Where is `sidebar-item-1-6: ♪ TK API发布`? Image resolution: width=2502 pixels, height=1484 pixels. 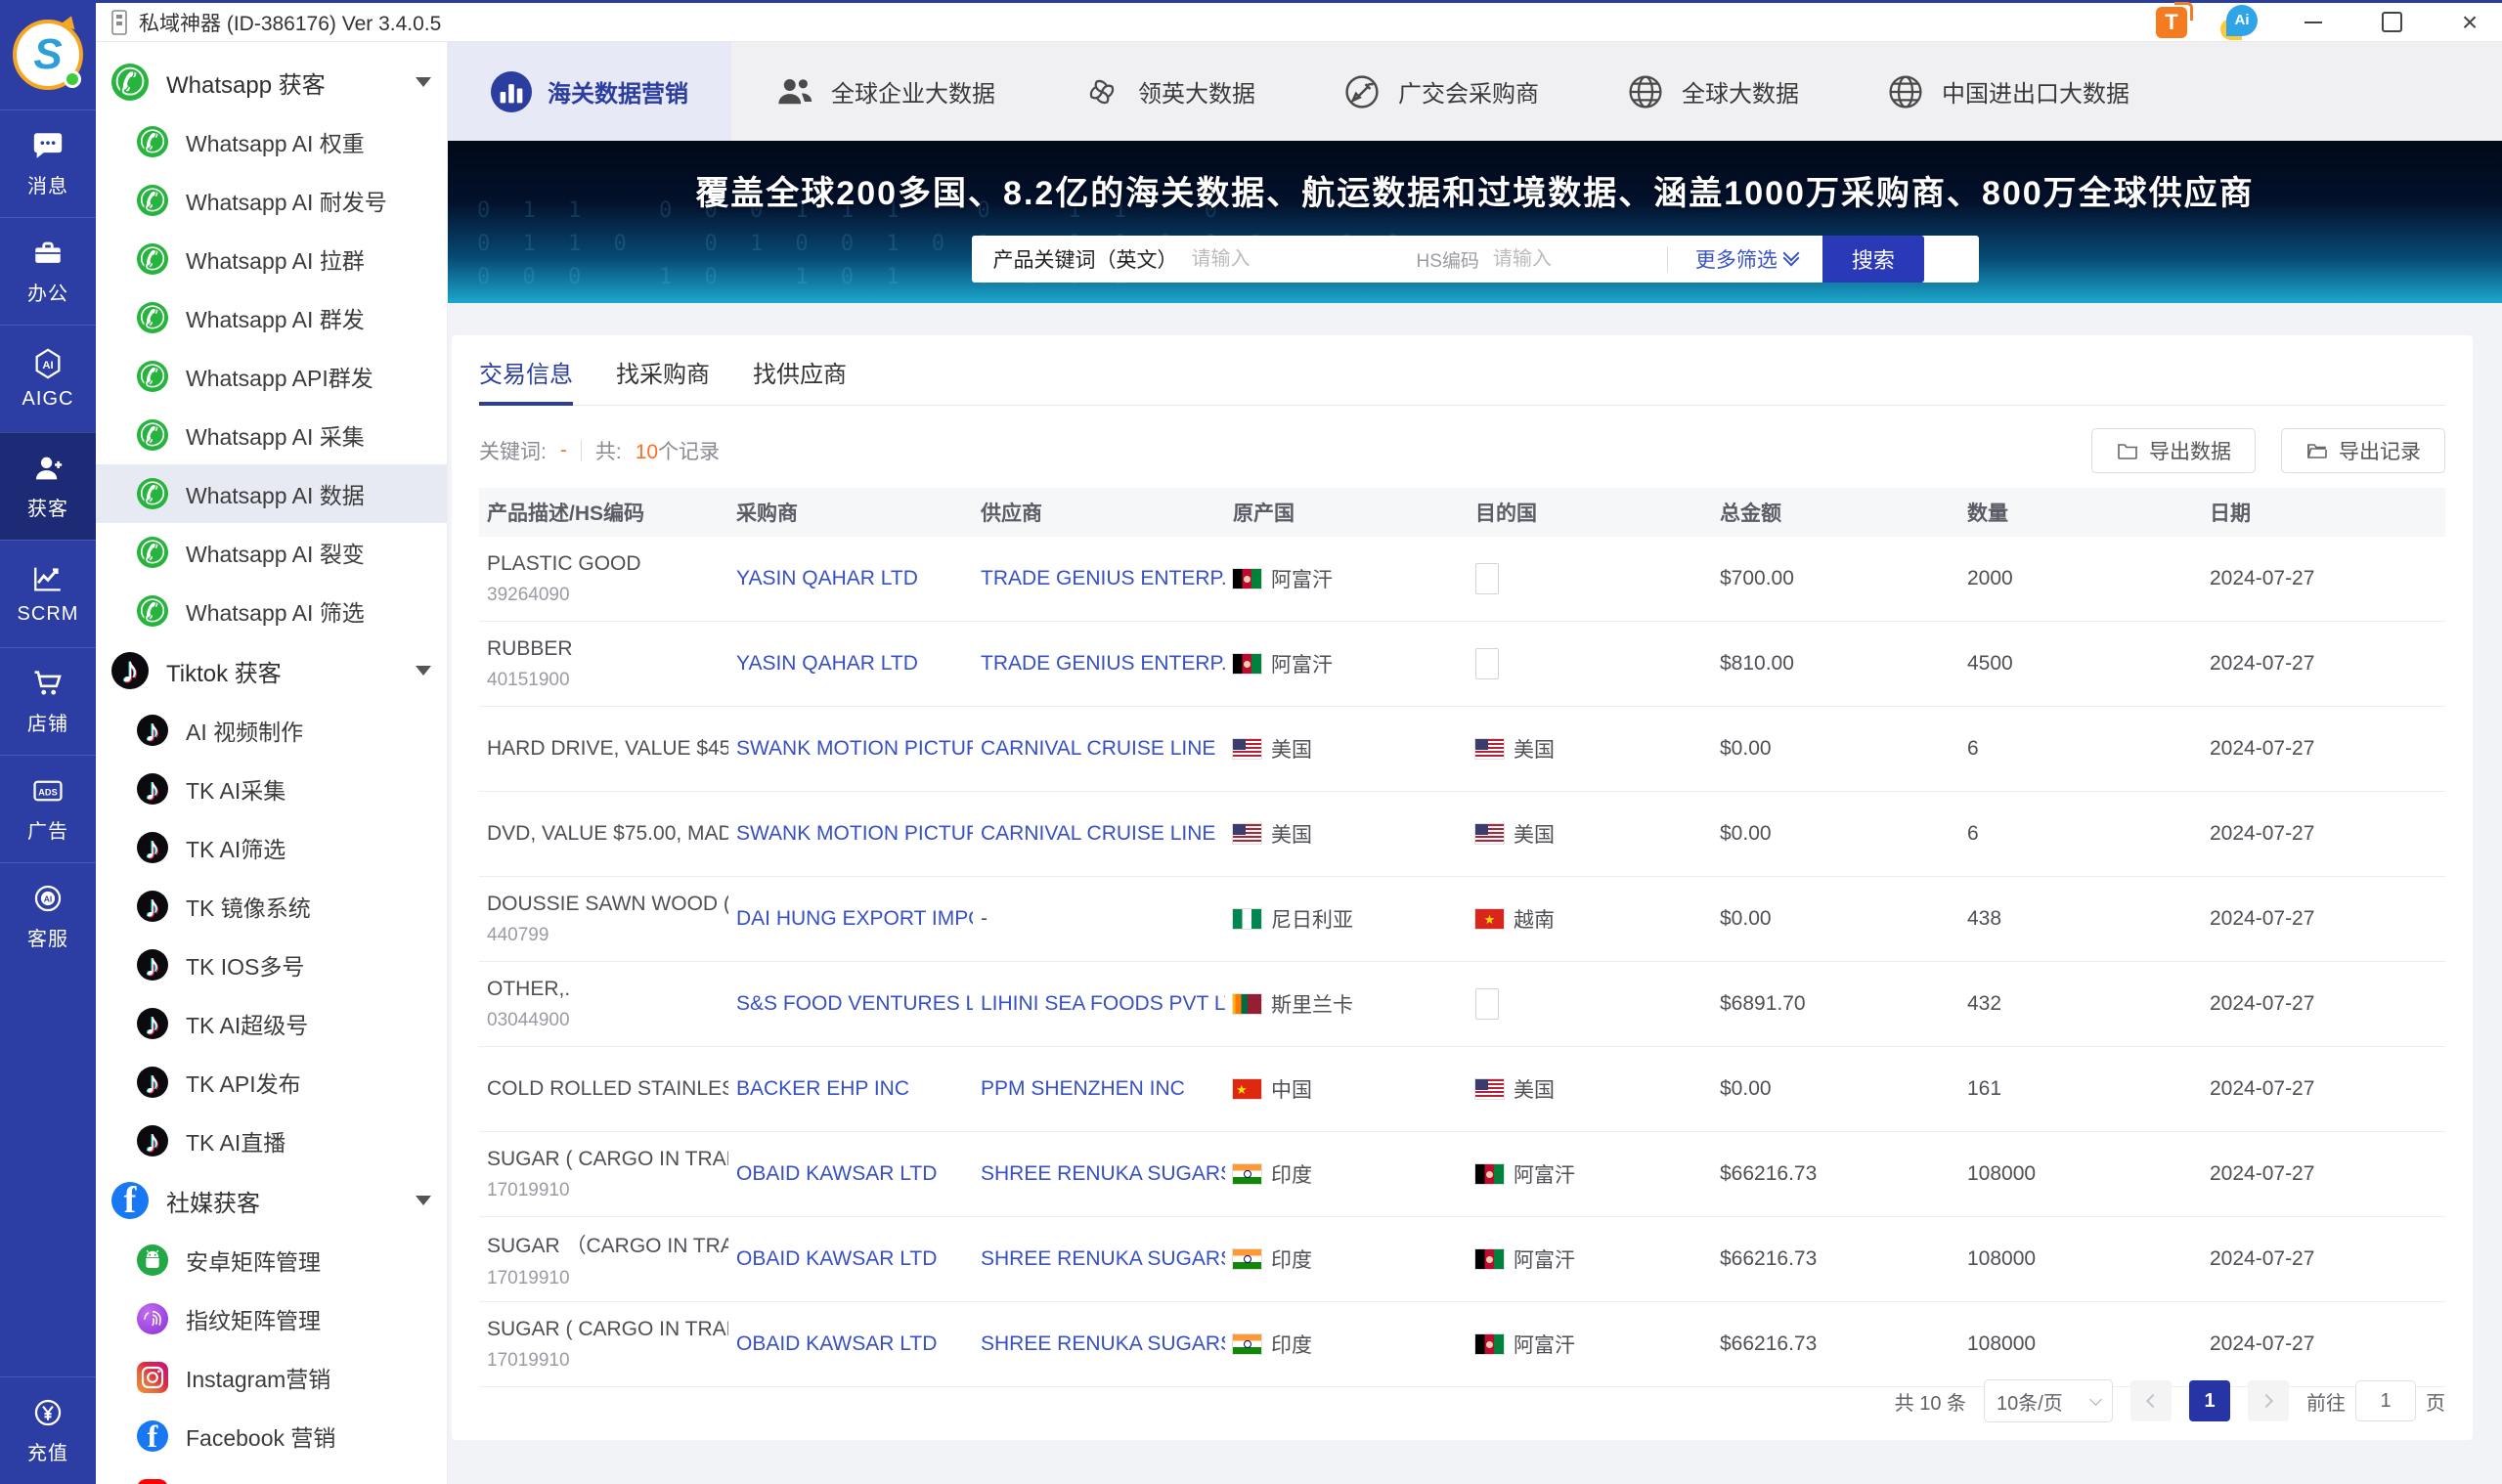
sidebar-item-1-6: ♪ TK API发布 is located at coordinates (271, 1082).